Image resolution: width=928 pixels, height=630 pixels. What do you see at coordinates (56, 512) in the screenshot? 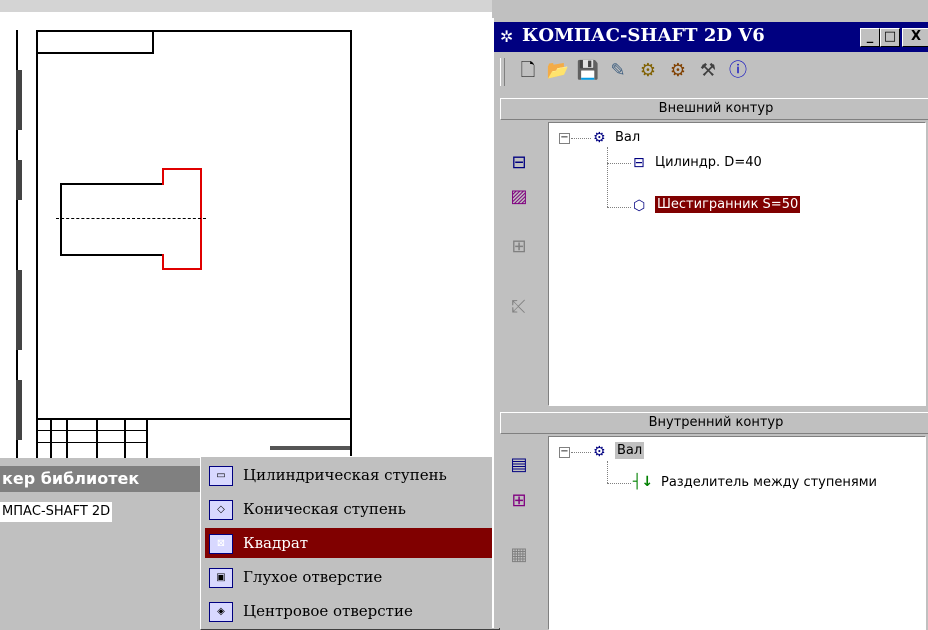
I see `library-item: МПАС-SHAFT 2D` at bounding box center [56, 512].